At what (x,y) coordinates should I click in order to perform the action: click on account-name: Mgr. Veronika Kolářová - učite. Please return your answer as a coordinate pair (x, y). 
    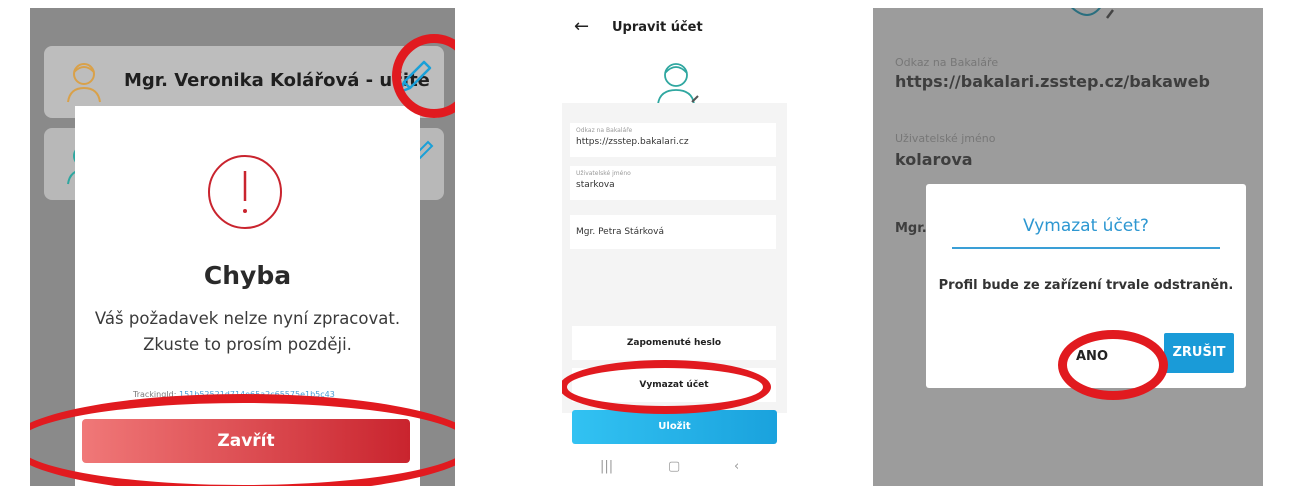
    Looking at the image, I should click on (277, 80).